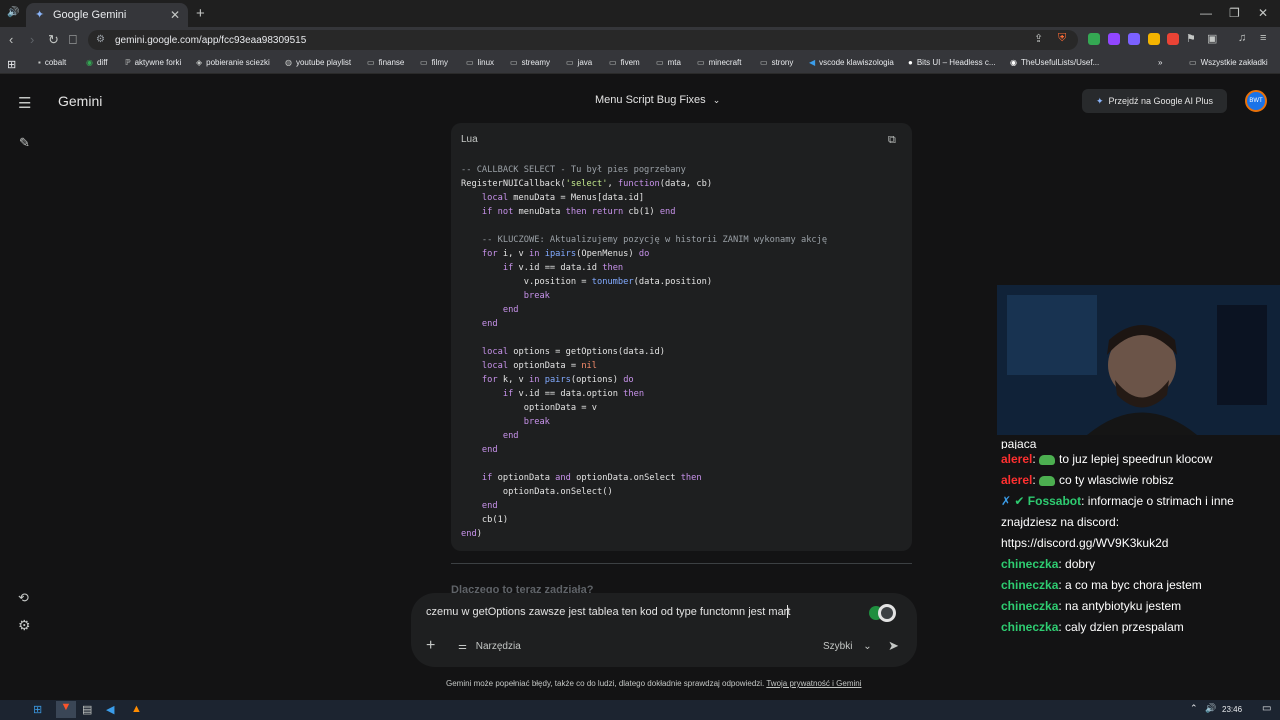 The image size is (1280, 720). I want to click on speaker-icon: 🔊, so click(13, 12).